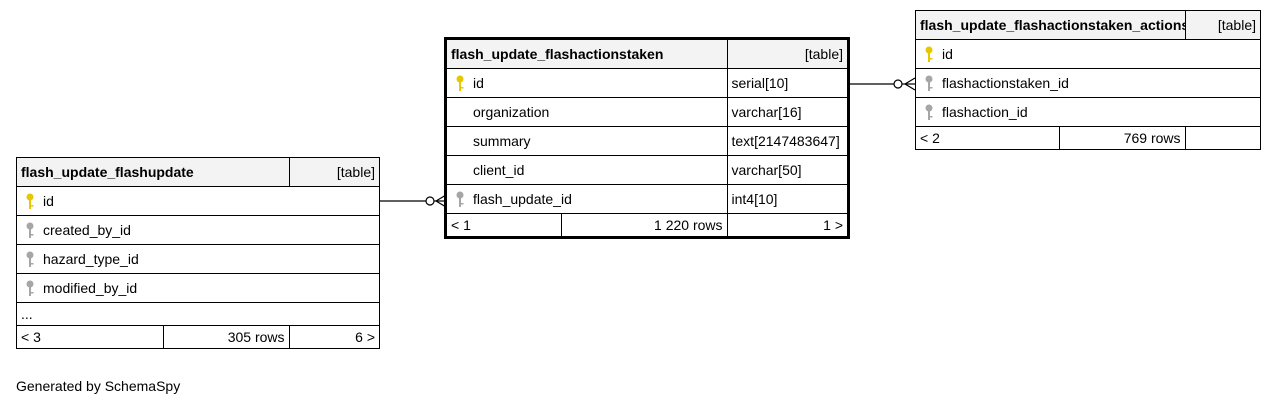 Image resolution: width=1276 pixels, height=407 pixels. I want to click on edge-flashactionstaken-to-actions, so click(882, 84).